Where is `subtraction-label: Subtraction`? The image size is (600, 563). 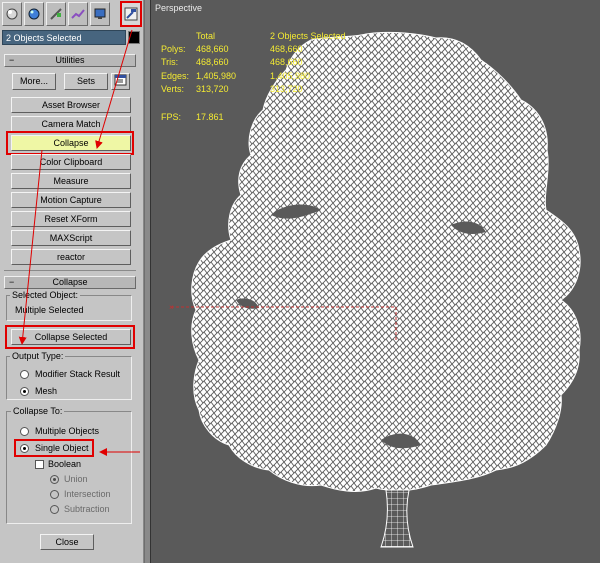
subtraction-label: Subtraction is located at coordinates (87, 509).